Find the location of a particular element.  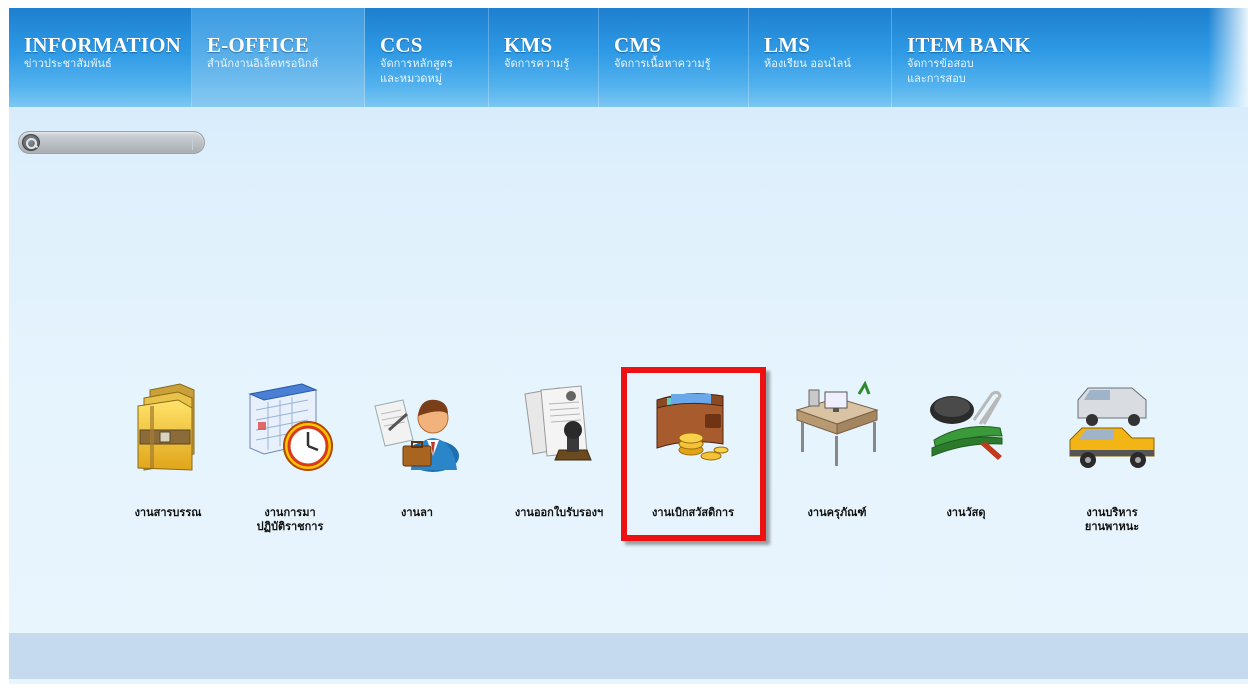

nav-item-ccs: CCS จัดการหลักสูตร และหมวดหมู่ is located at coordinates (427, 57).